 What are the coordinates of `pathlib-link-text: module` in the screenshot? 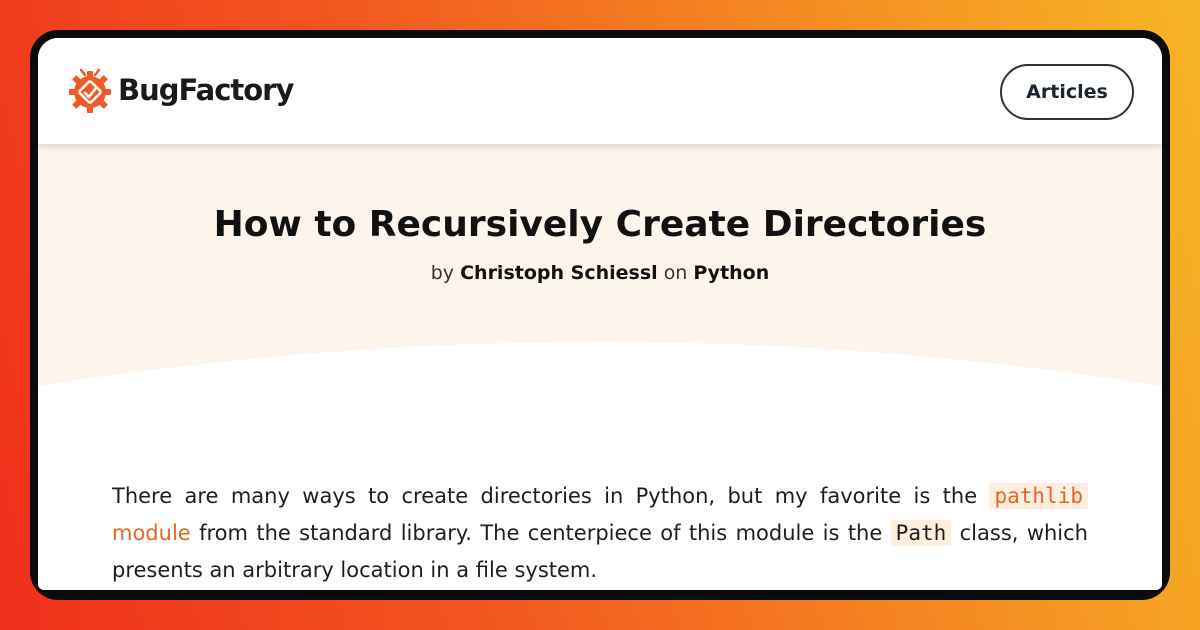 It's located at (151, 533).